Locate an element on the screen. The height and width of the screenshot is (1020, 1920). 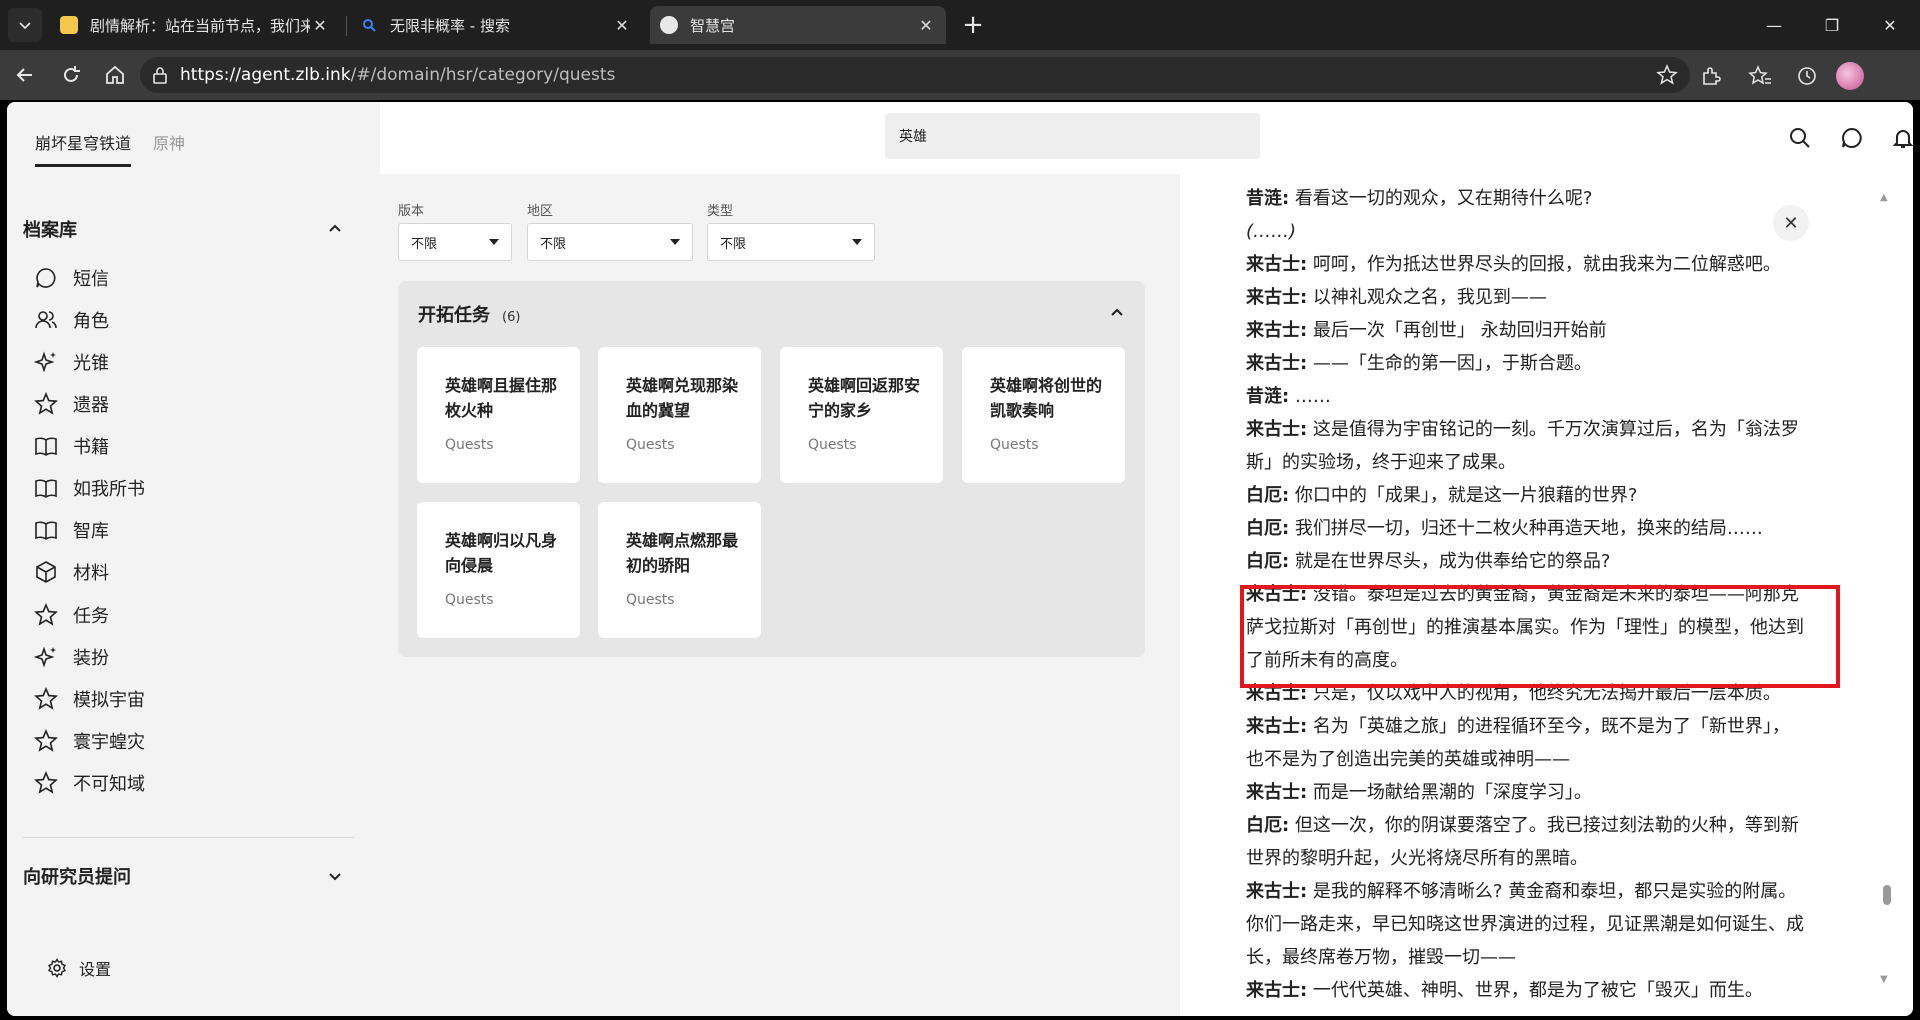
game-tabs: 崩坏星穹铁道 原神 is located at coordinates (110, 148).